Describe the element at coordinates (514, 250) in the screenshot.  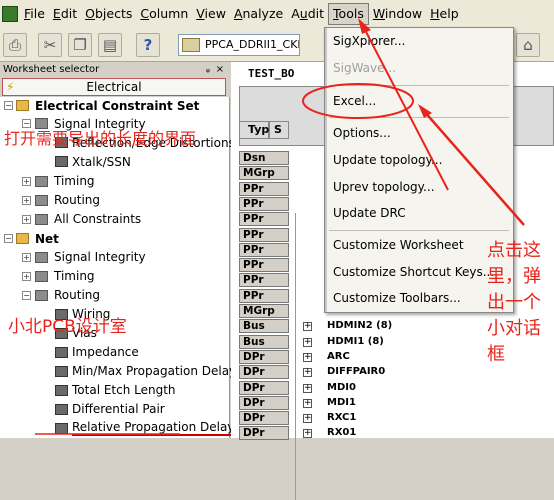
I see `annotation-line: 点击这` at that location.